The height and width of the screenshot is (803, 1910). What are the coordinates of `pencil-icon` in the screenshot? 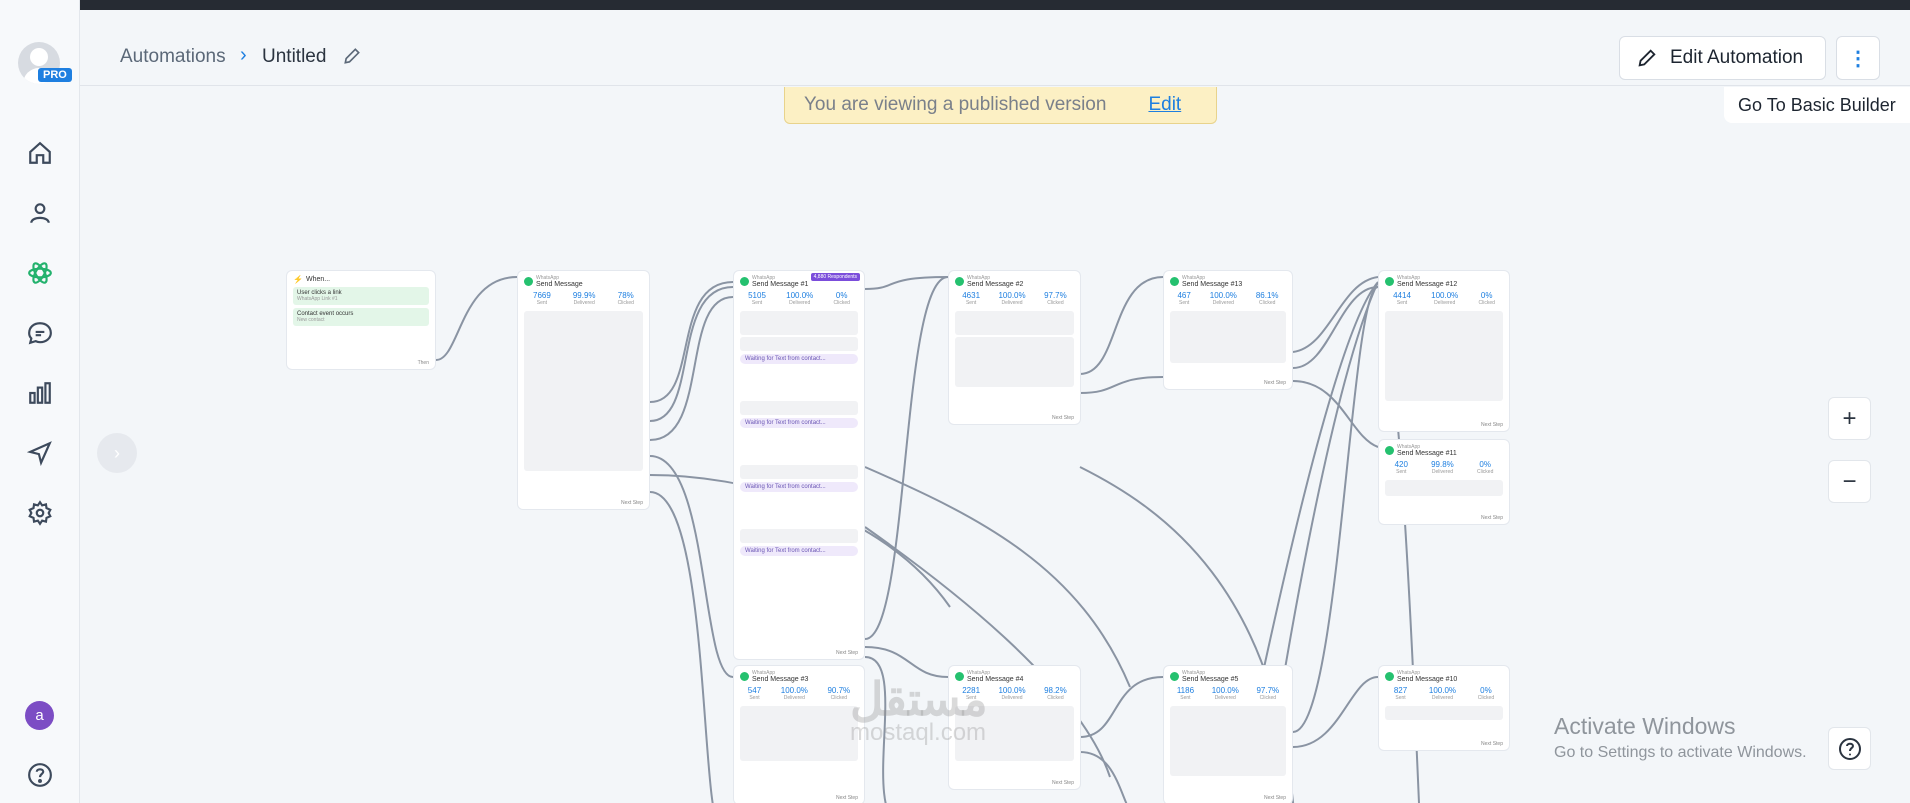 It's located at (1647, 58).